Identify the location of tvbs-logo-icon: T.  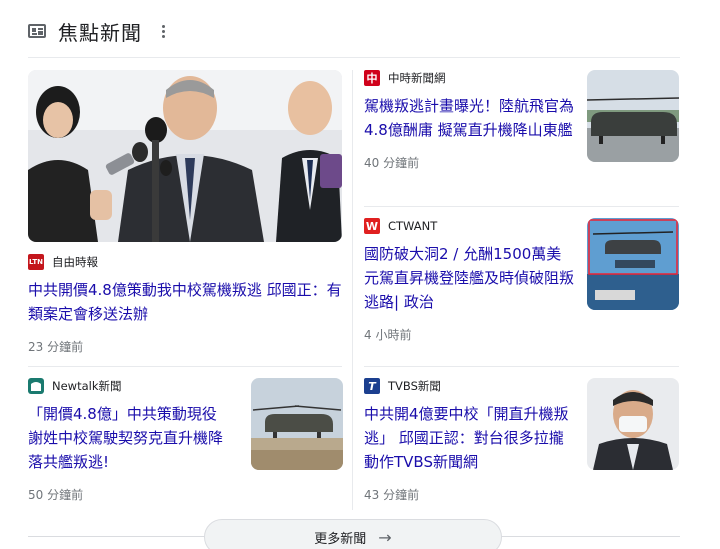
(372, 386).